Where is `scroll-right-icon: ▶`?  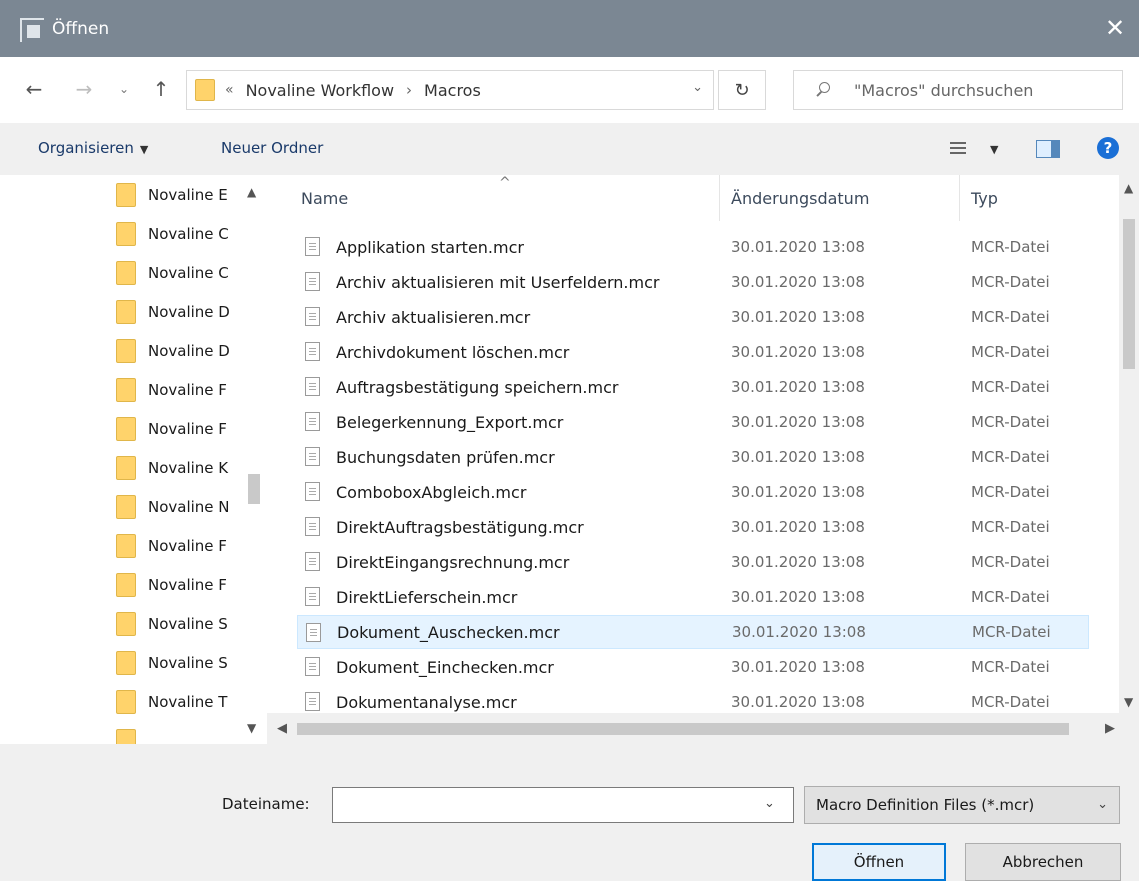
scroll-right-icon: ▶ is located at coordinates (1110, 728).